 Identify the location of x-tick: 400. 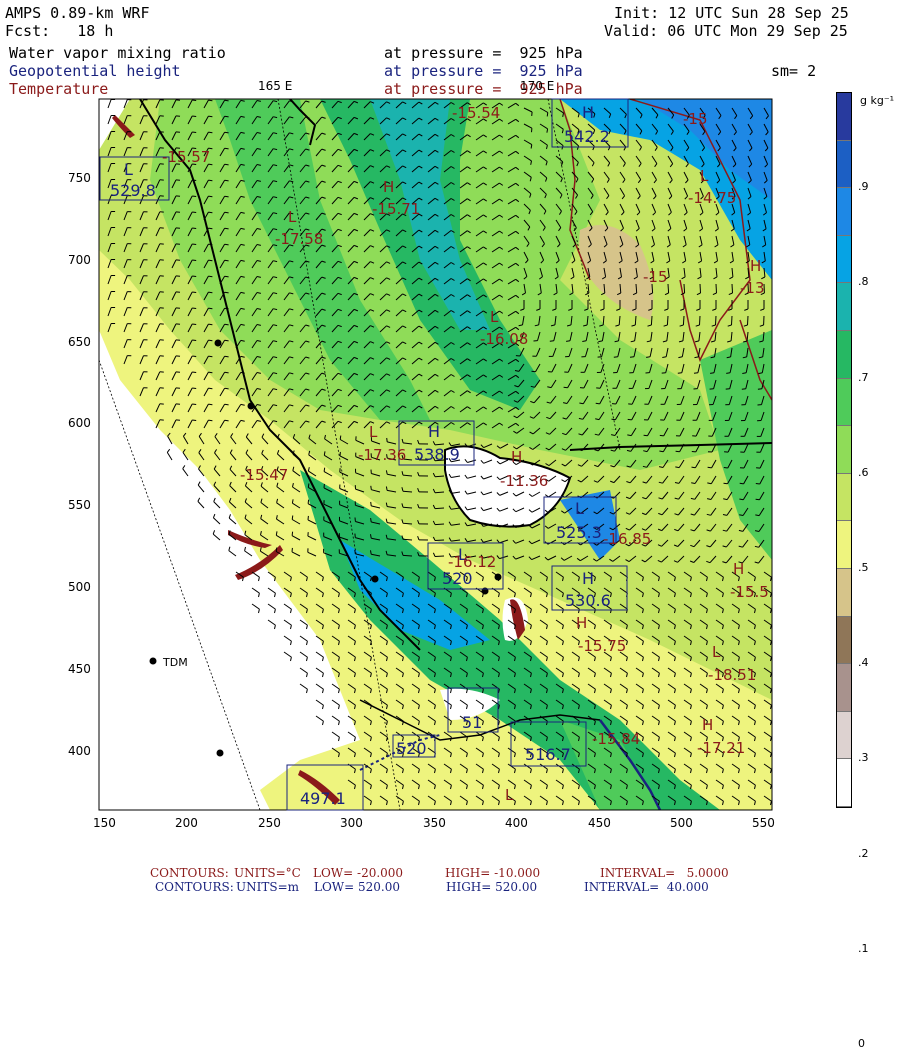
(516, 823).